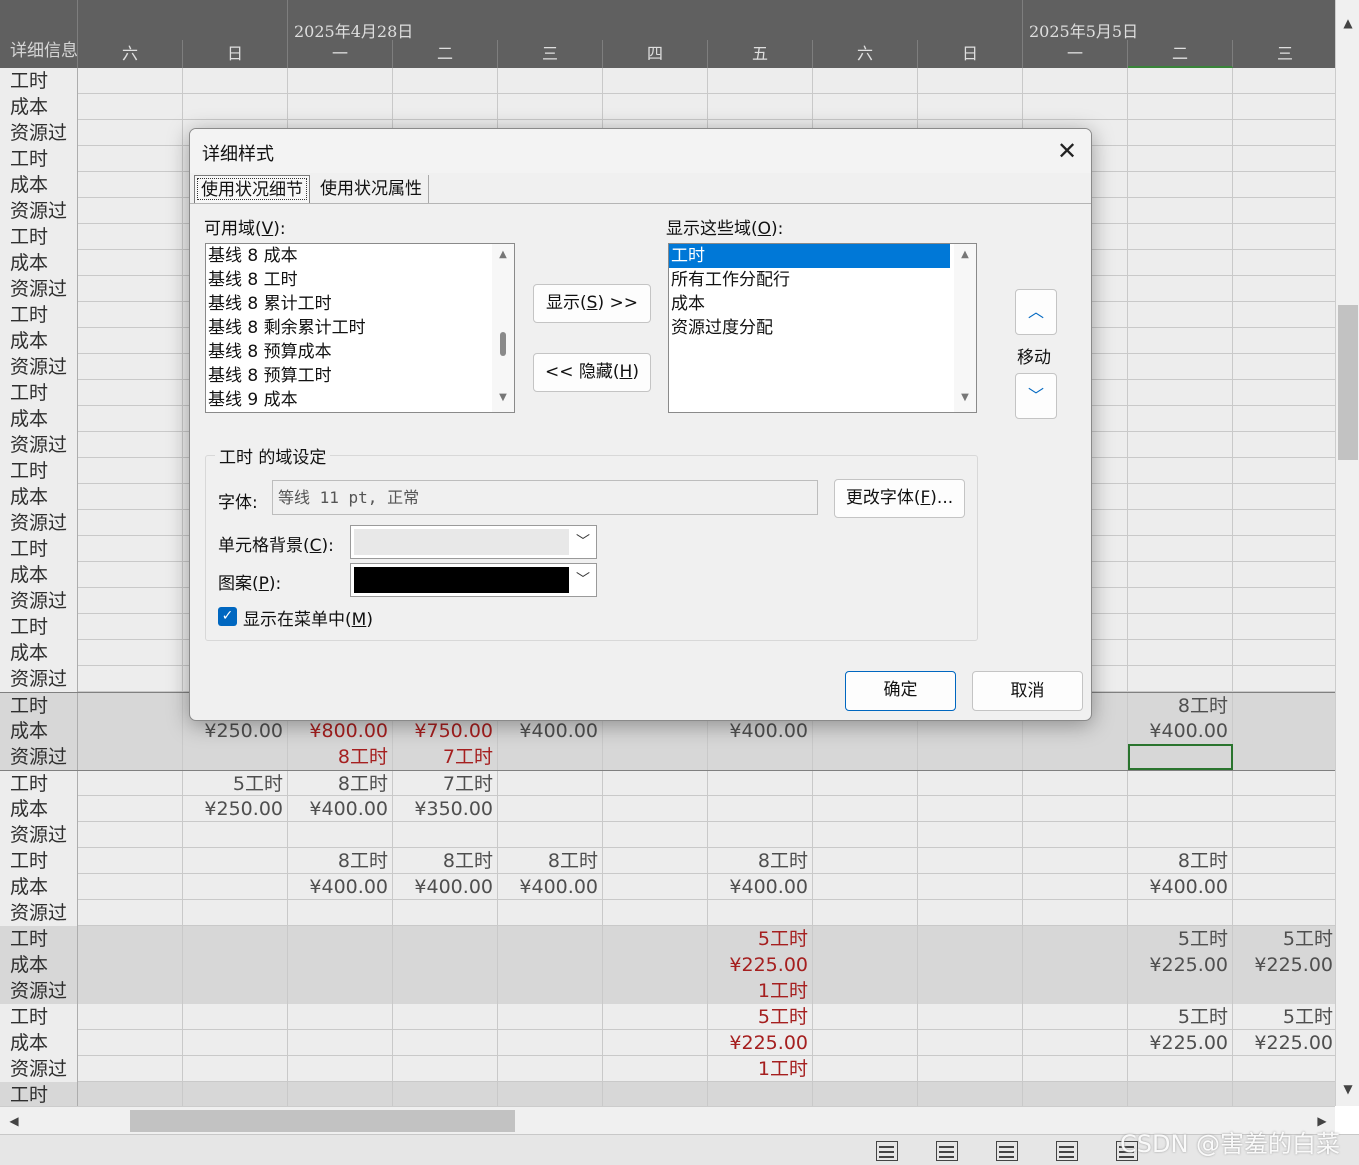  What do you see at coordinates (503, 397) in the screenshot?
I see `scroll-down-icon: ▼` at bounding box center [503, 397].